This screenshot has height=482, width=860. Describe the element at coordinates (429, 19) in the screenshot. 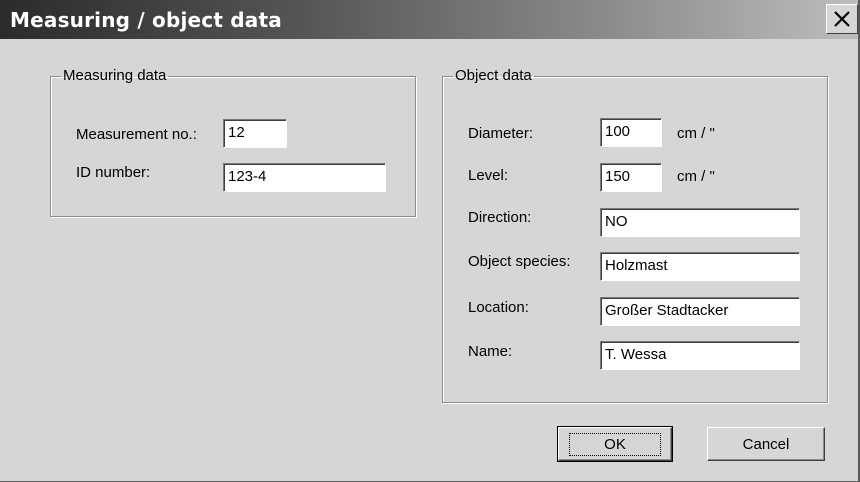

I see `title-bar: Measuring / object data` at that location.